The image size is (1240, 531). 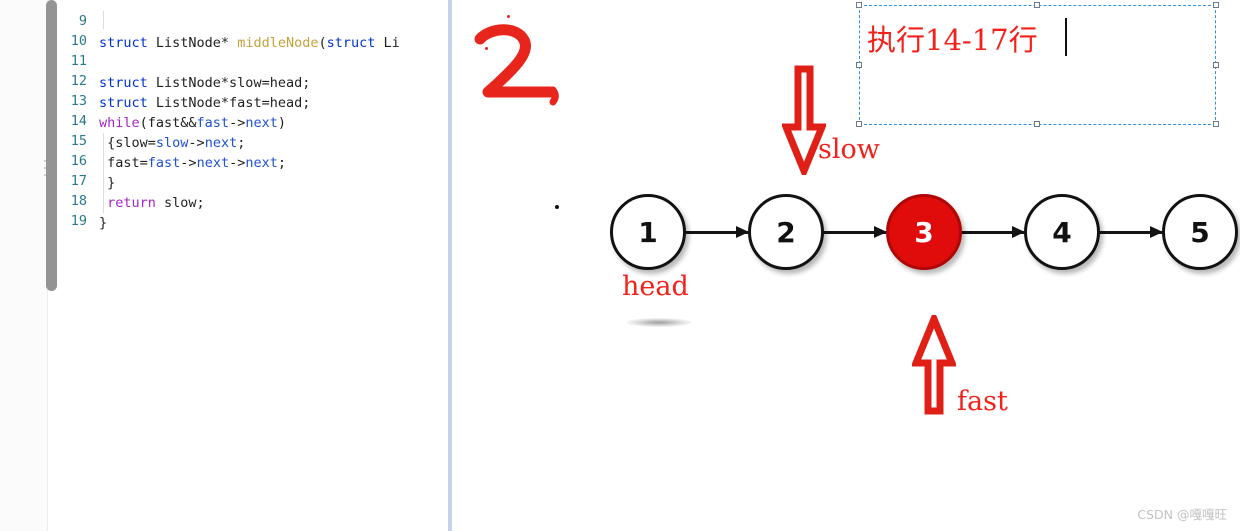 I want to click on resize-handle-s, so click(x=1037, y=124).